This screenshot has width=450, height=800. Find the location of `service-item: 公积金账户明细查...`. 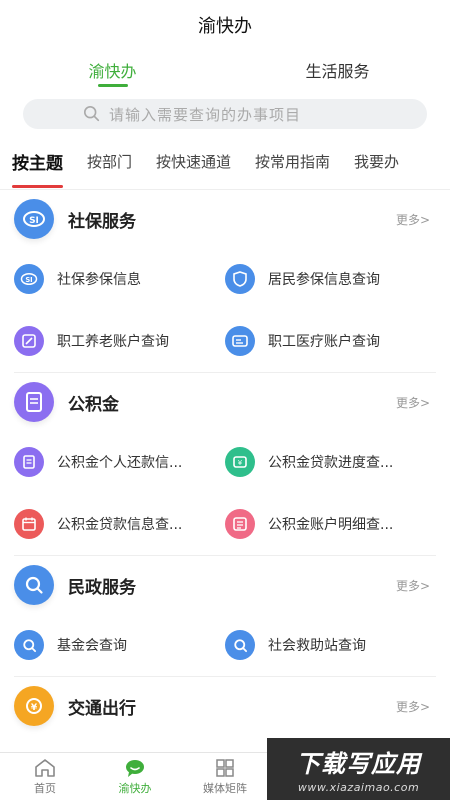

service-item: 公积金账户明细查... is located at coordinates (330, 524).